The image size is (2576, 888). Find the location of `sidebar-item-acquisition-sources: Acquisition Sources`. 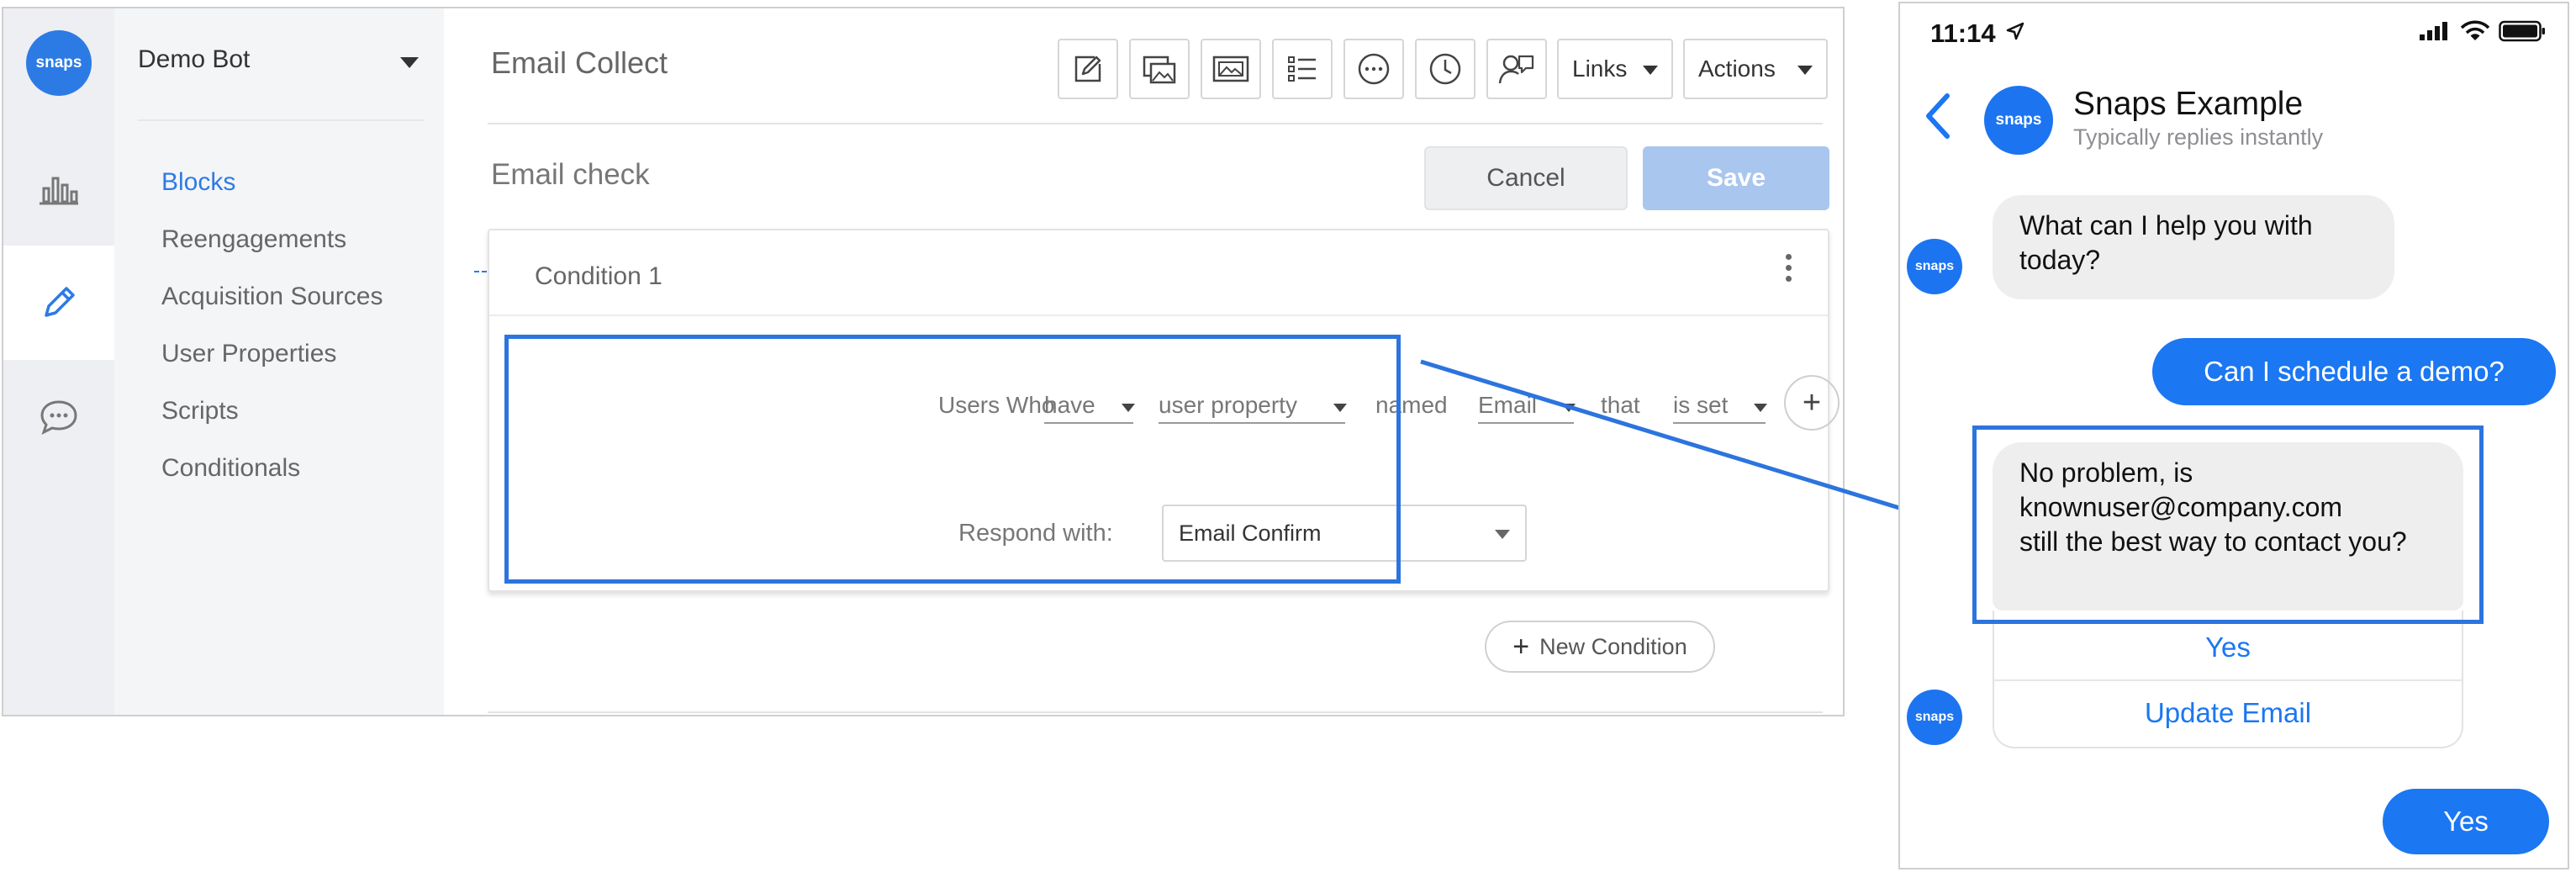

sidebar-item-acquisition-sources: Acquisition Sources is located at coordinates (272, 297).